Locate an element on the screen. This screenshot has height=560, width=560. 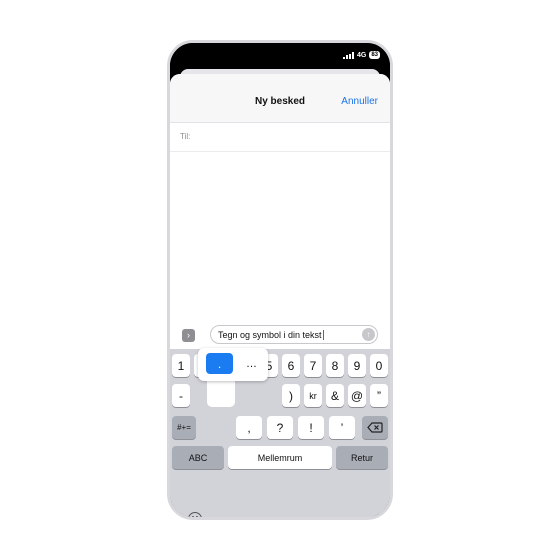
abc-button: ABC is located at coordinates (198, 457).